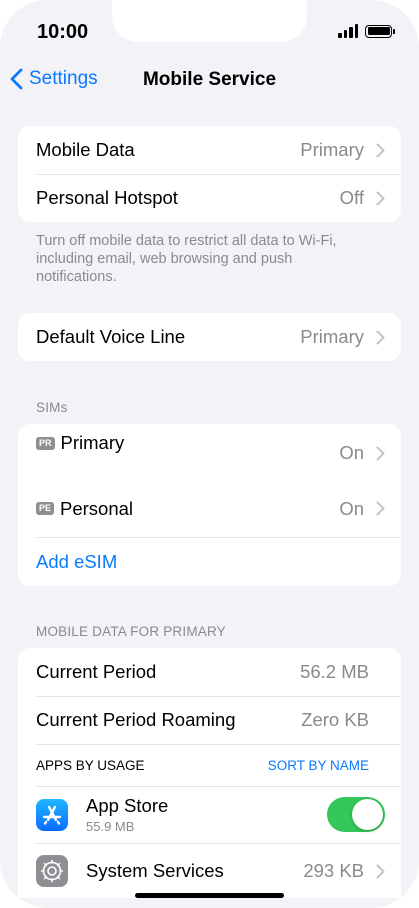 Image resolution: width=419 pixels, height=908 pixels. What do you see at coordinates (77, 561) in the screenshot?
I see `add-esim-label: Add eSIM` at bounding box center [77, 561].